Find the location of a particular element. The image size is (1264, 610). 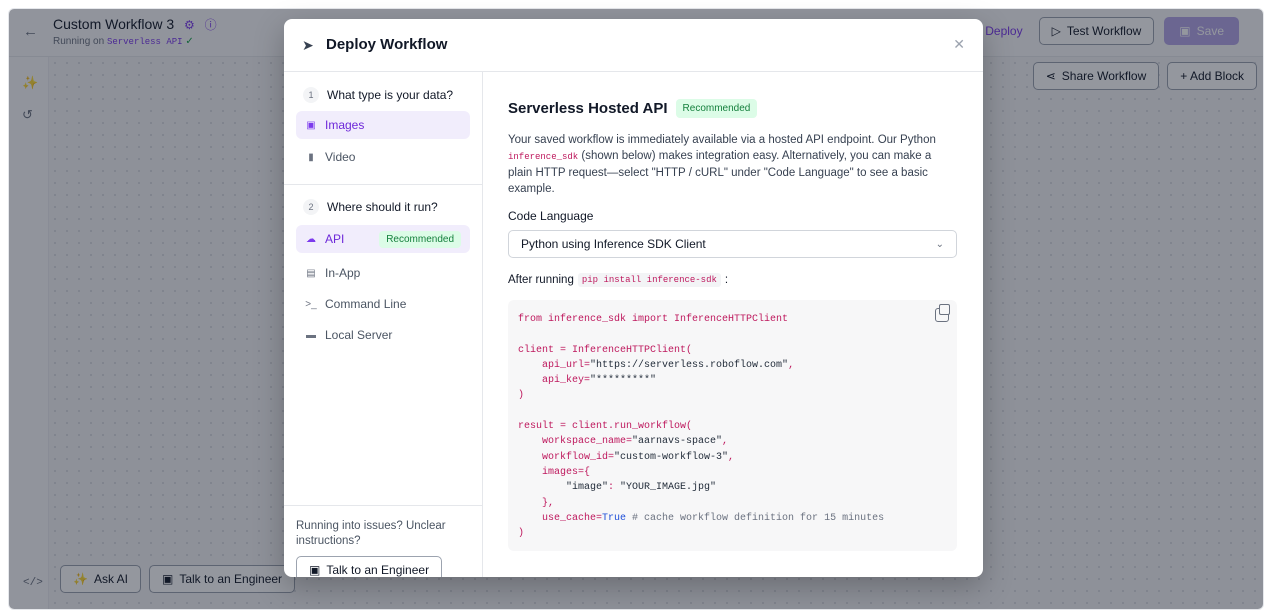

talk-label: Talk to an Engineer is located at coordinates (378, 570).